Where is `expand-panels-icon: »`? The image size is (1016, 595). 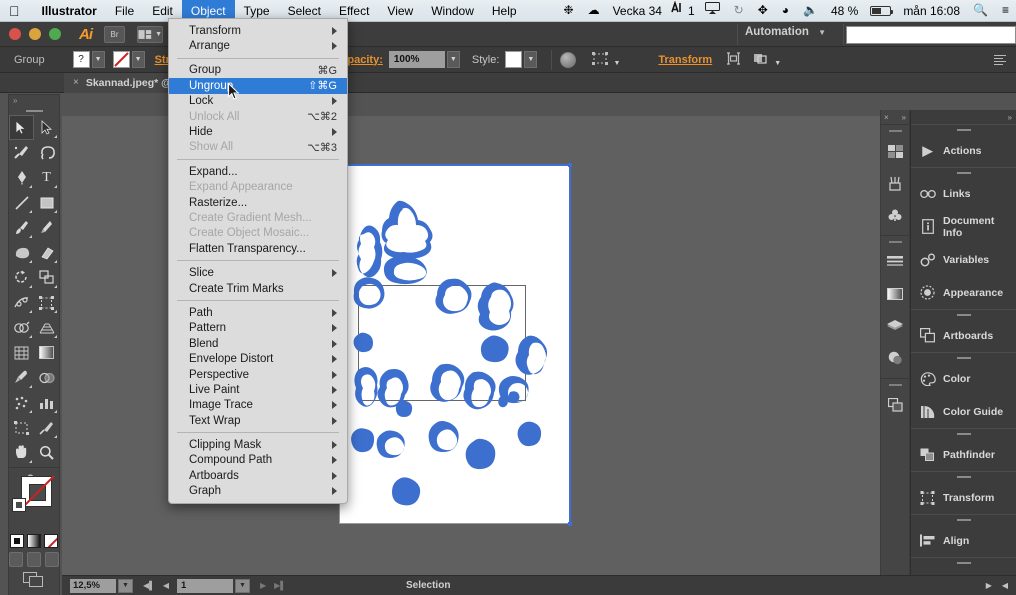
expand-panels-icon: » is located at coordinates (904, 117).